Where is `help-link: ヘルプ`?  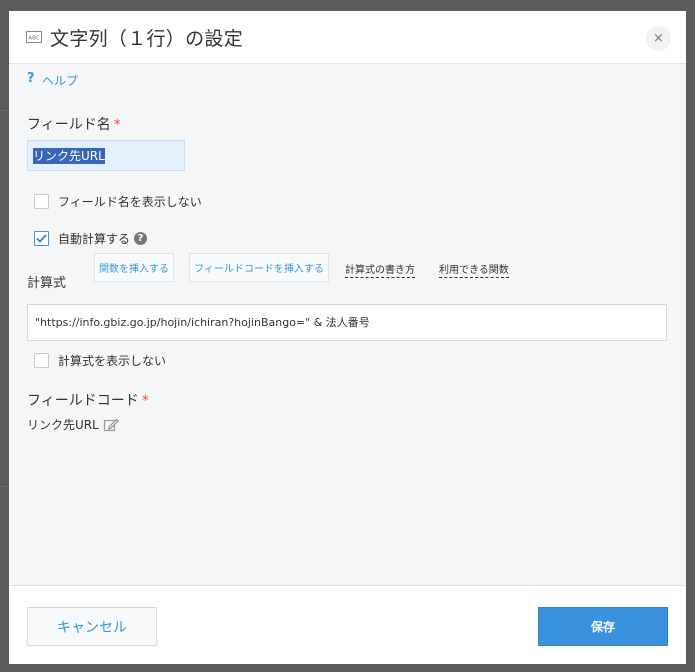
help-link: ヘルプ is located at coordinates (60, 80).